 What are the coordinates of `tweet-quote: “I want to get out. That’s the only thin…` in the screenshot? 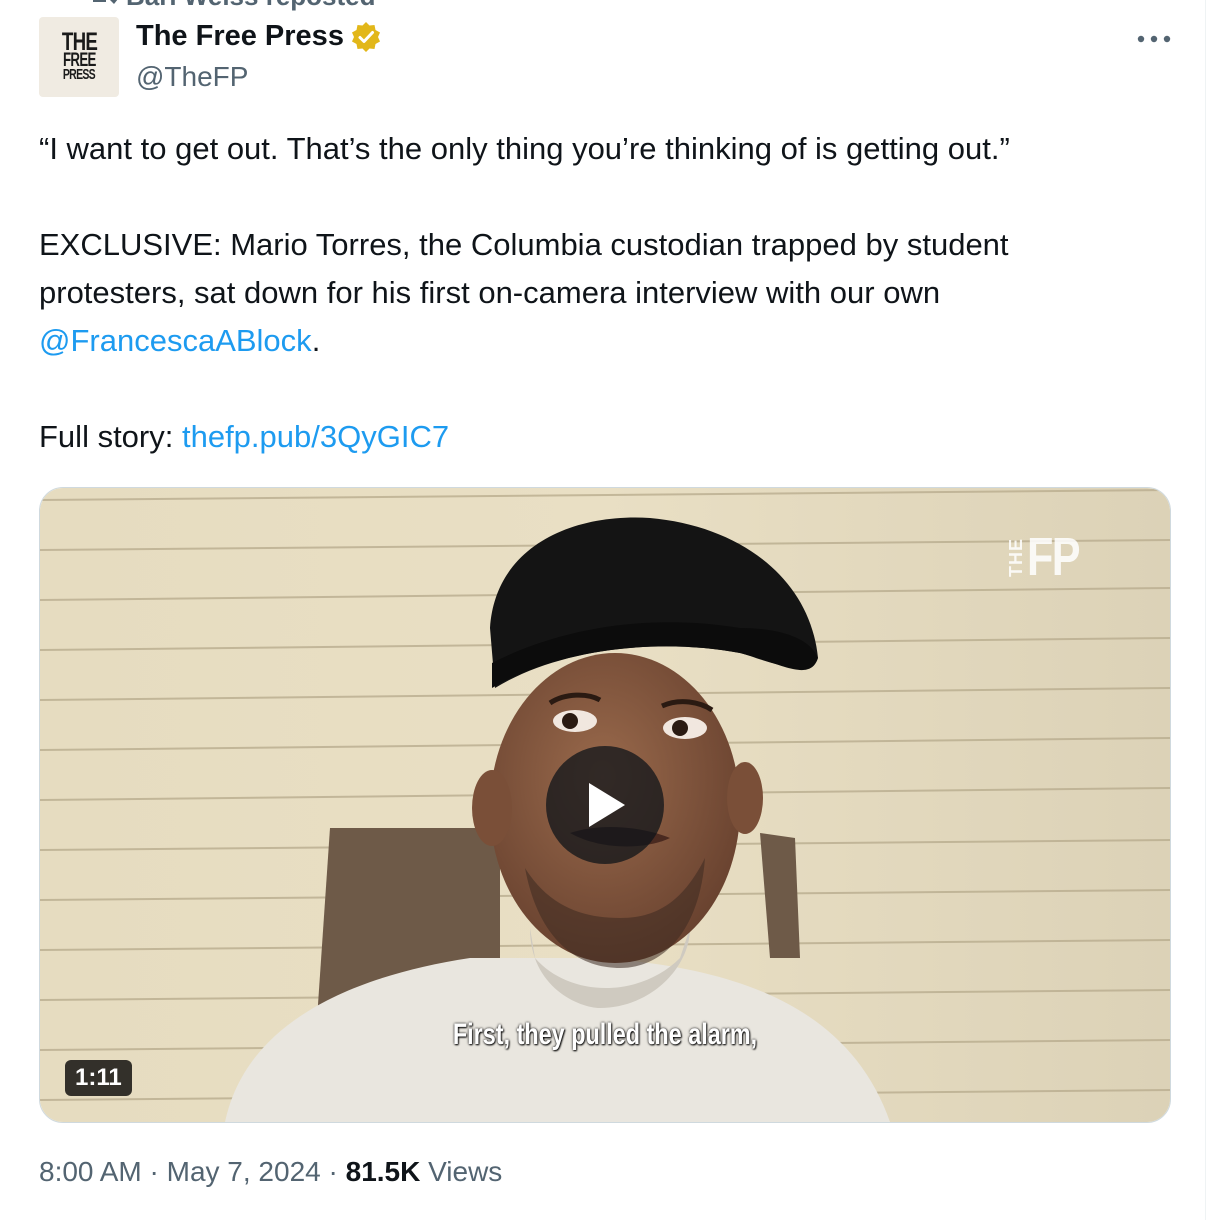 It's located at (524, 148).